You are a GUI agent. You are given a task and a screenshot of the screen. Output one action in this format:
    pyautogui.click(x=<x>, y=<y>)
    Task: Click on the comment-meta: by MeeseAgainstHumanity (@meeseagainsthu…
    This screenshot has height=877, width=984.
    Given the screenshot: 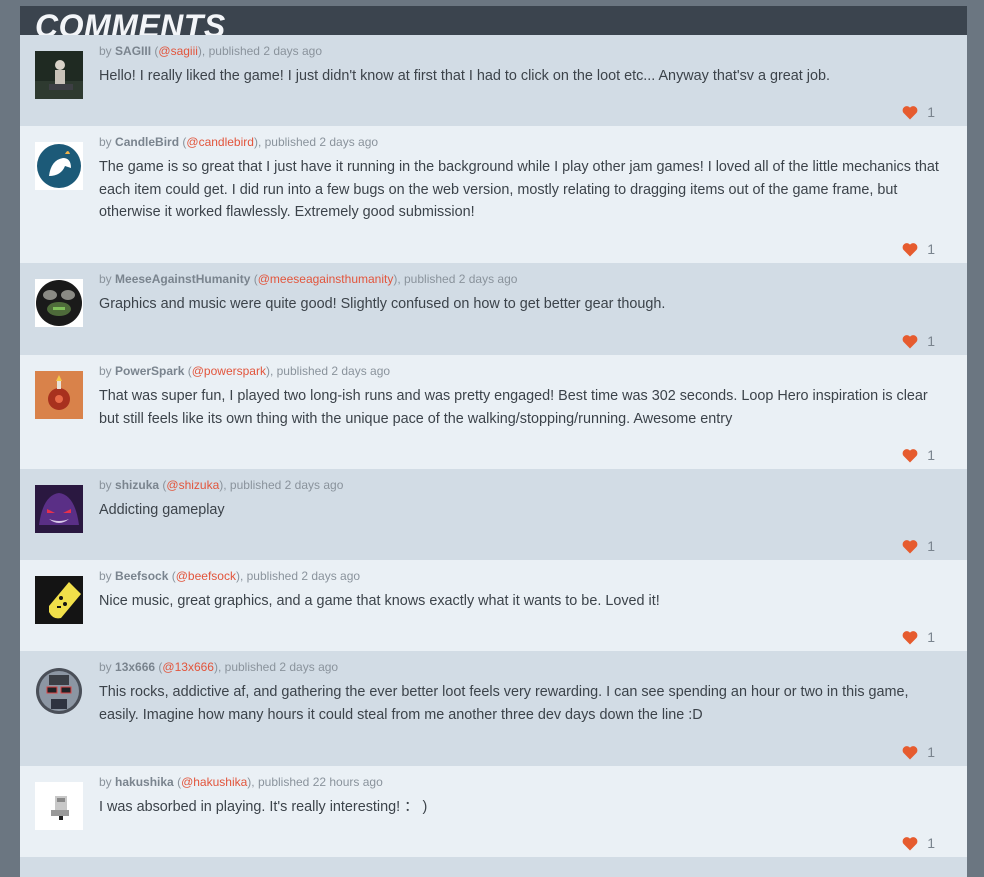 What is the action you would take?
    pyautogui.click(x=308, y=279)
    